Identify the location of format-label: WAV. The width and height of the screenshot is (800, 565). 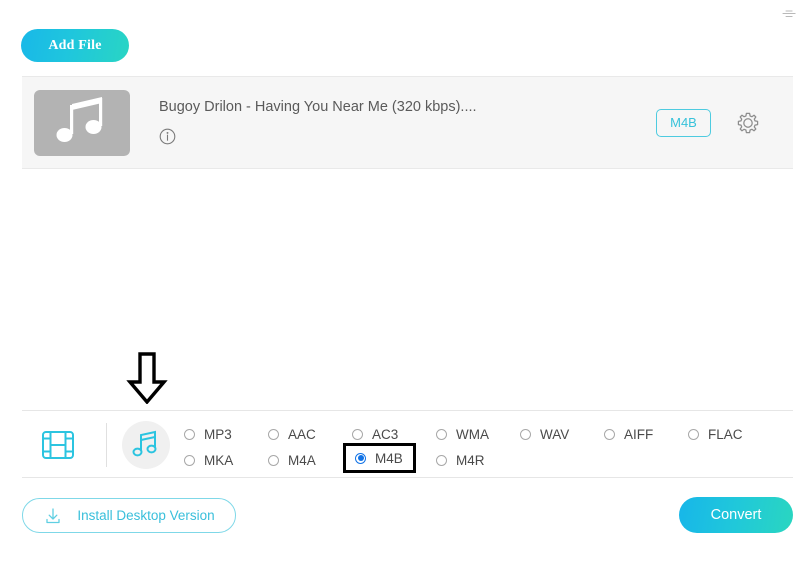
(555, 434).